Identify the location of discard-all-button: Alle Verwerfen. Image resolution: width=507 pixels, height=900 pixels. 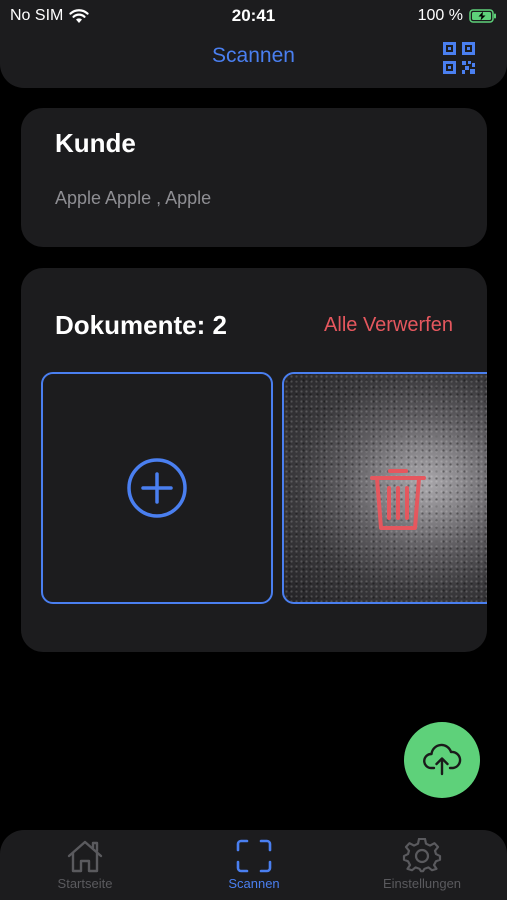
(388, 325).